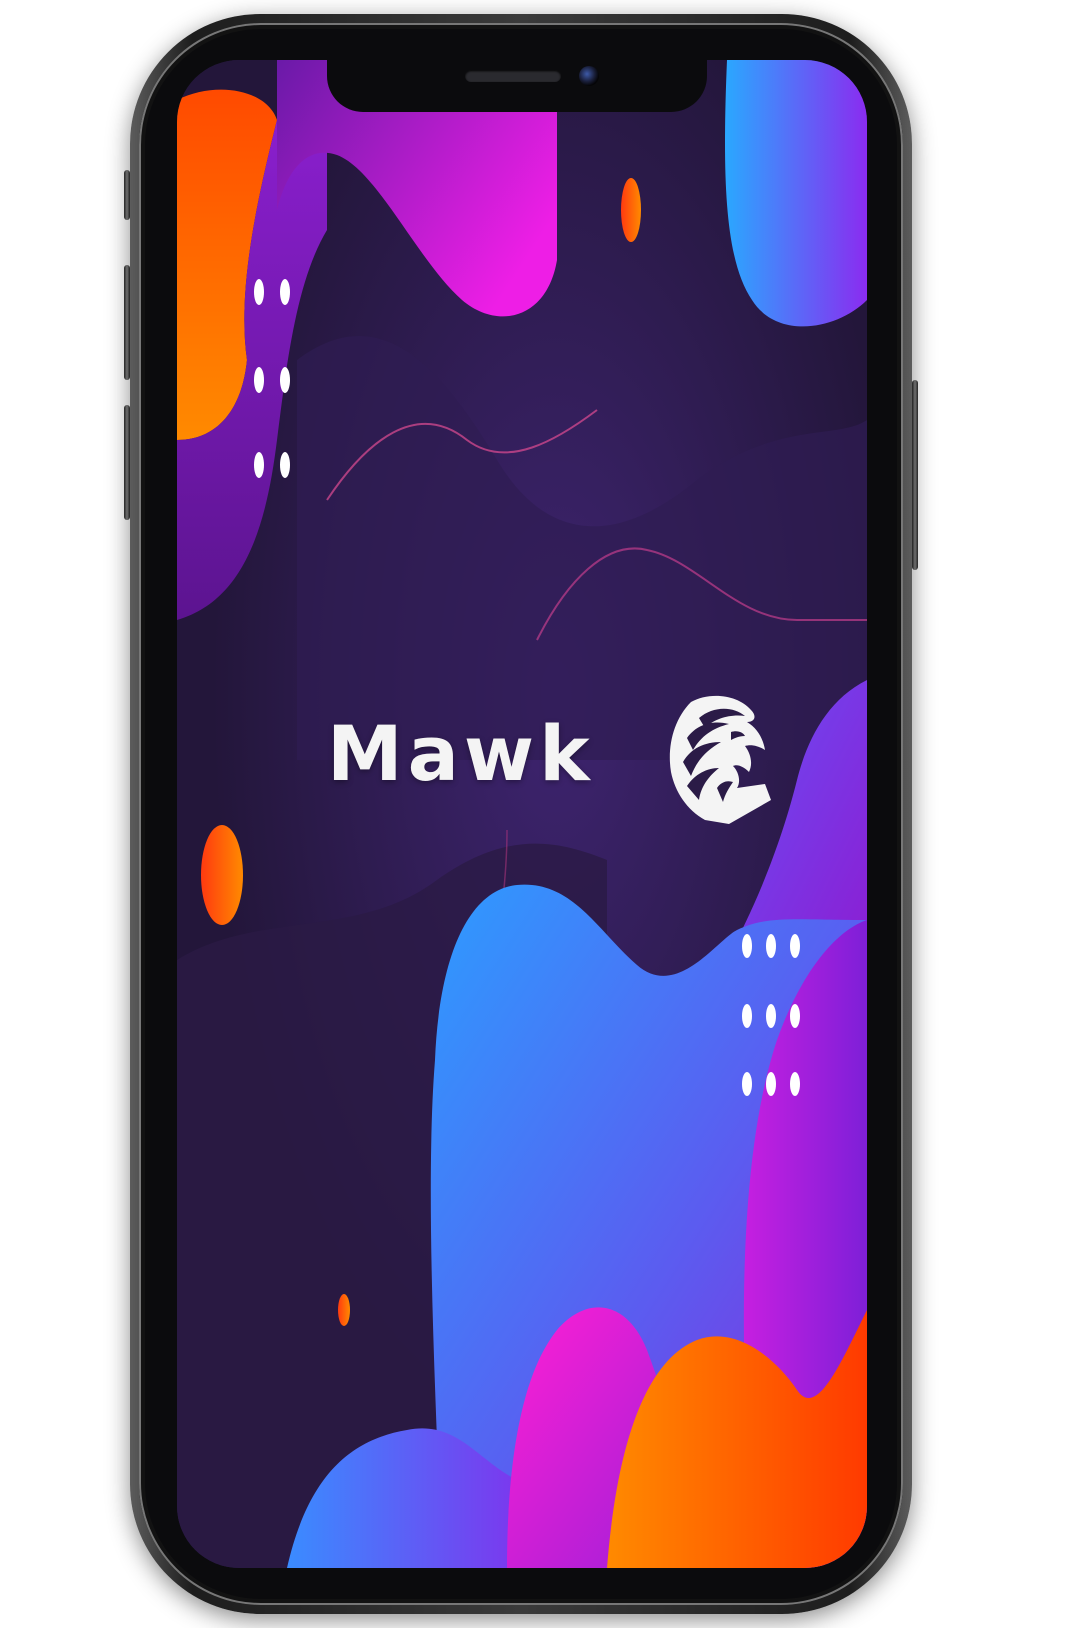 This screenshot has width=1076, height=1628. What do you see at coordinates (513, 76) in the screenshot?
I see `earpiece-speaker` at bounding box center [513, 76].